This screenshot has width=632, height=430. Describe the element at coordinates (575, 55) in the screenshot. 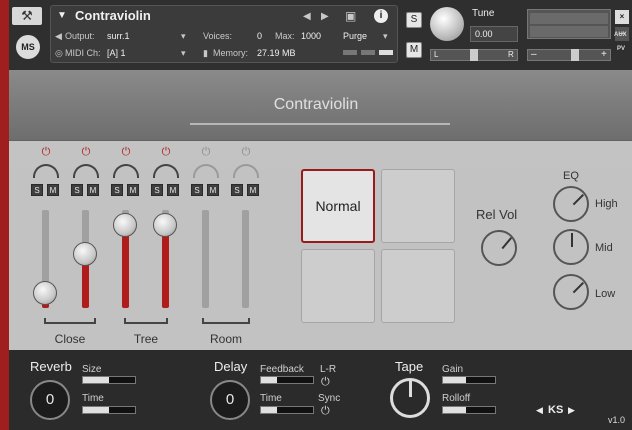

I see `volume-handle` at that location.